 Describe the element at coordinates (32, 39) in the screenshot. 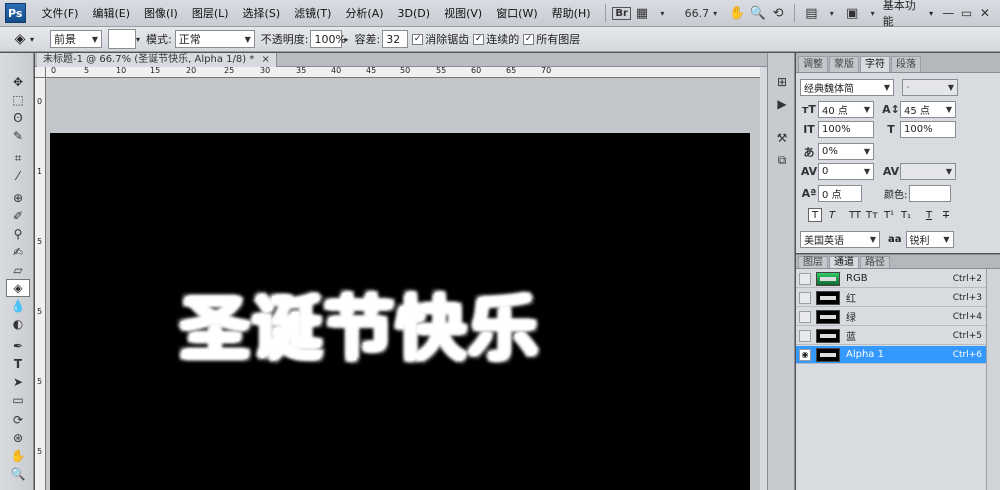

I see `tool-preset-dropdown-icon: ▾` at that location.